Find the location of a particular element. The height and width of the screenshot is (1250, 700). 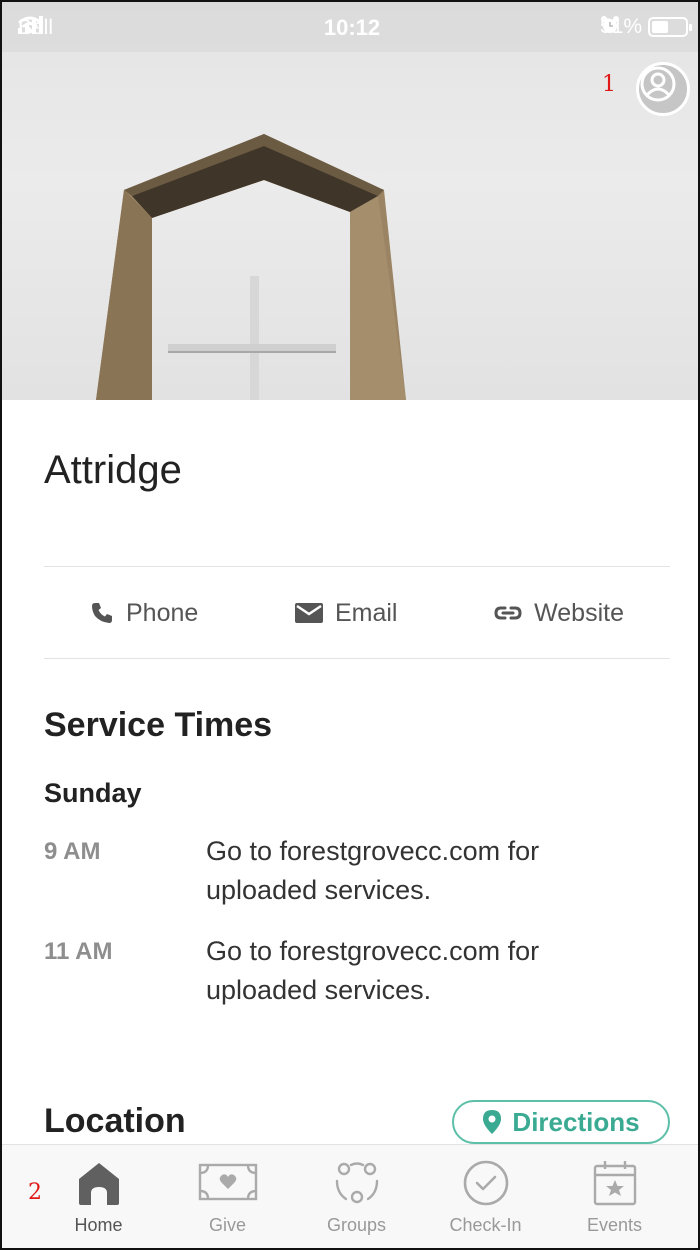

tab-label: Groups is located at coordinates (356, 1225).